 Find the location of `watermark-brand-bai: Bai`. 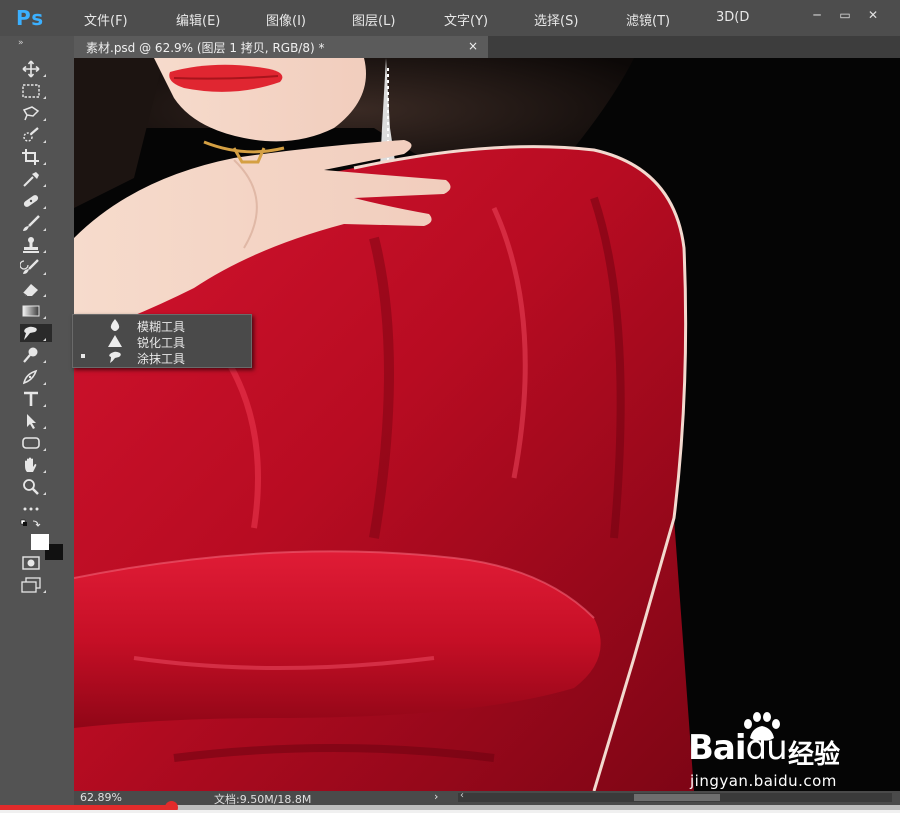

watermark-brand-bai: Bai is located at coordinates (717, 748).